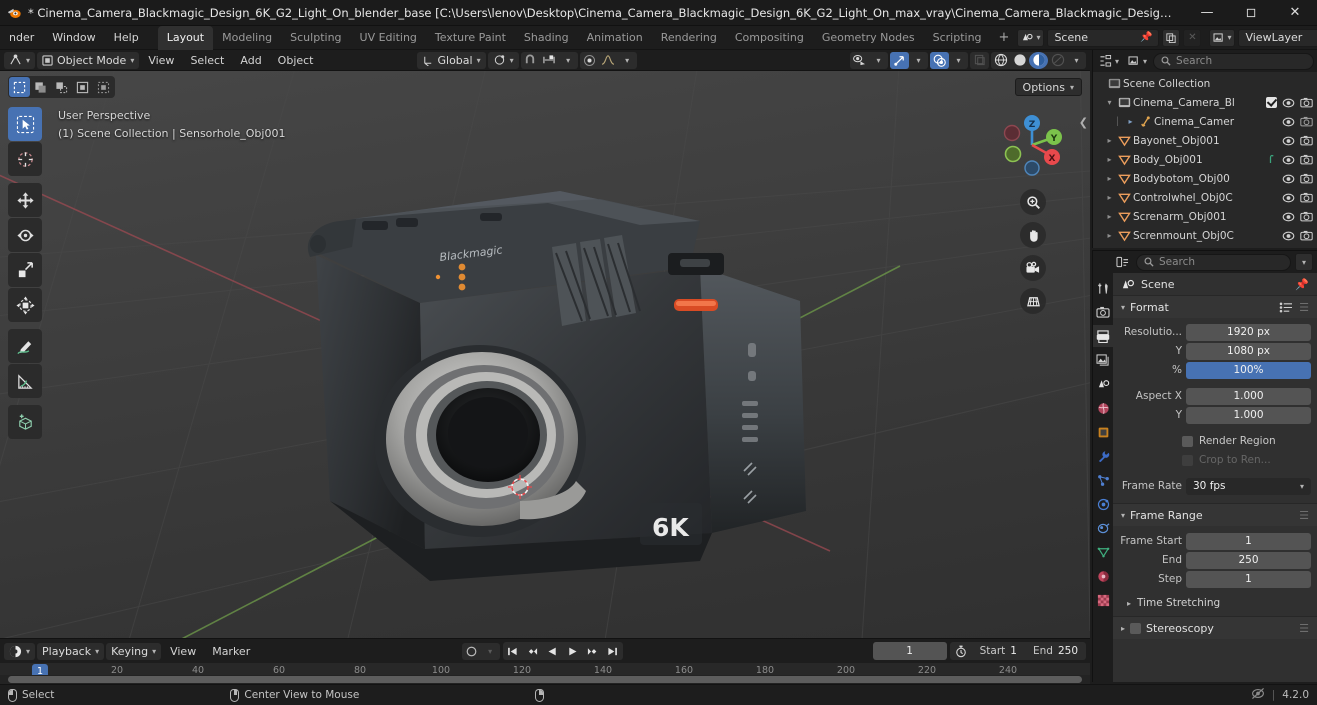 This screenshot has width=1317, height=705. What do you see at coordinates (1205, 216) in the screenshot?
I see `outliner-row-mesh: ▸ Screnarm_Obj001` at bounding box center [1205, 216].